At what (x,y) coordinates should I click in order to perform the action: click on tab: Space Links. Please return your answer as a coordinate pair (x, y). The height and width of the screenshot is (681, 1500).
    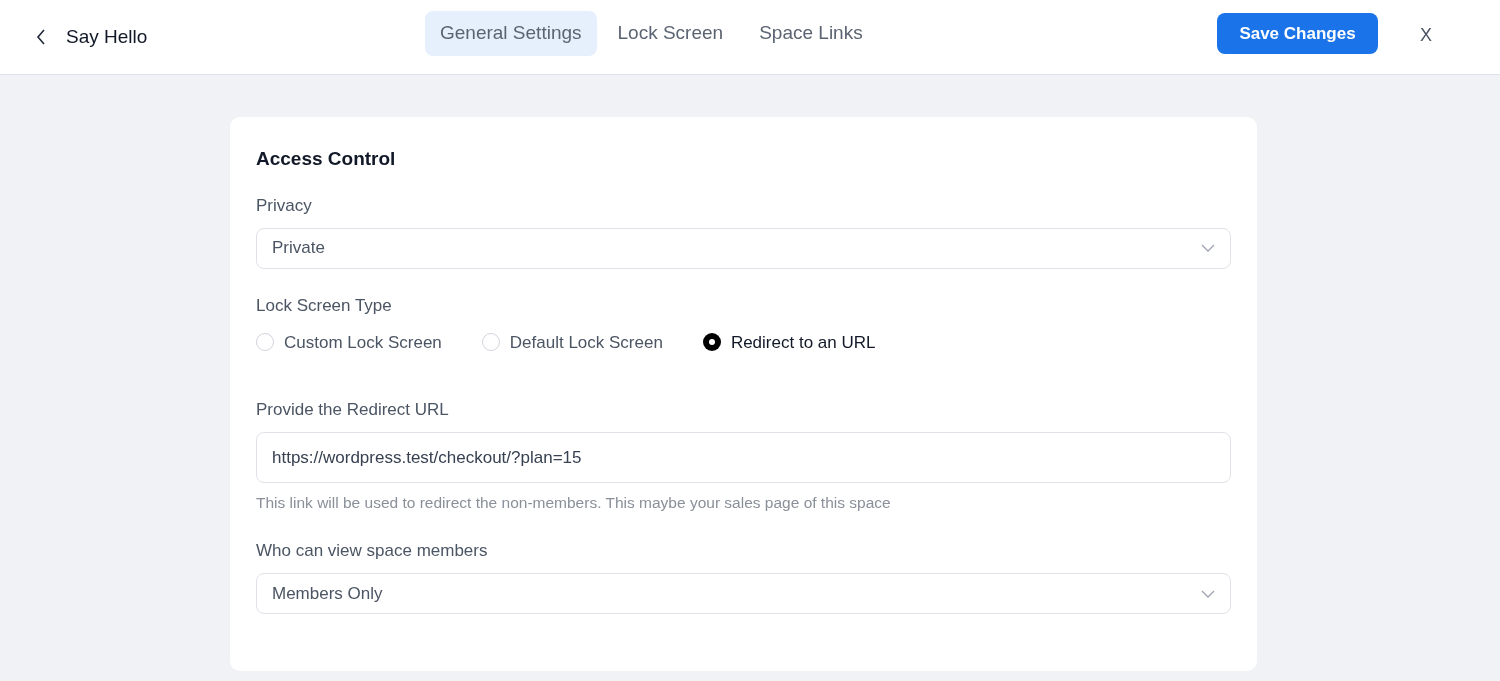
    Looking at the image, I should click on (811, 33).